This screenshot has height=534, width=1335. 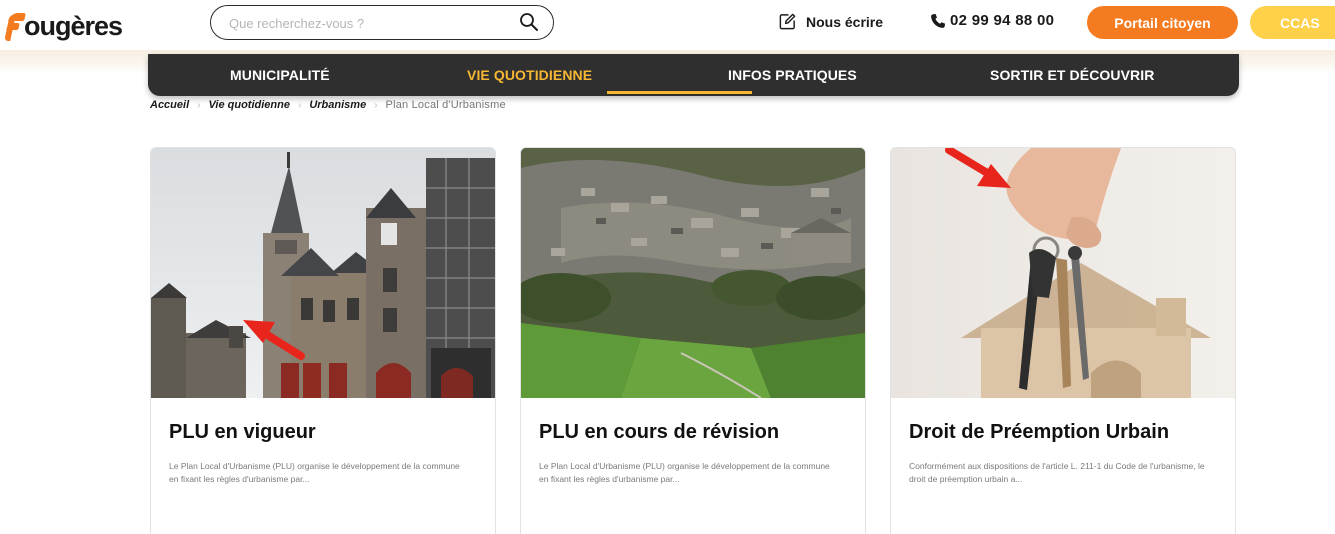 I want to click on phone-icon, so click(x=938, y=20).